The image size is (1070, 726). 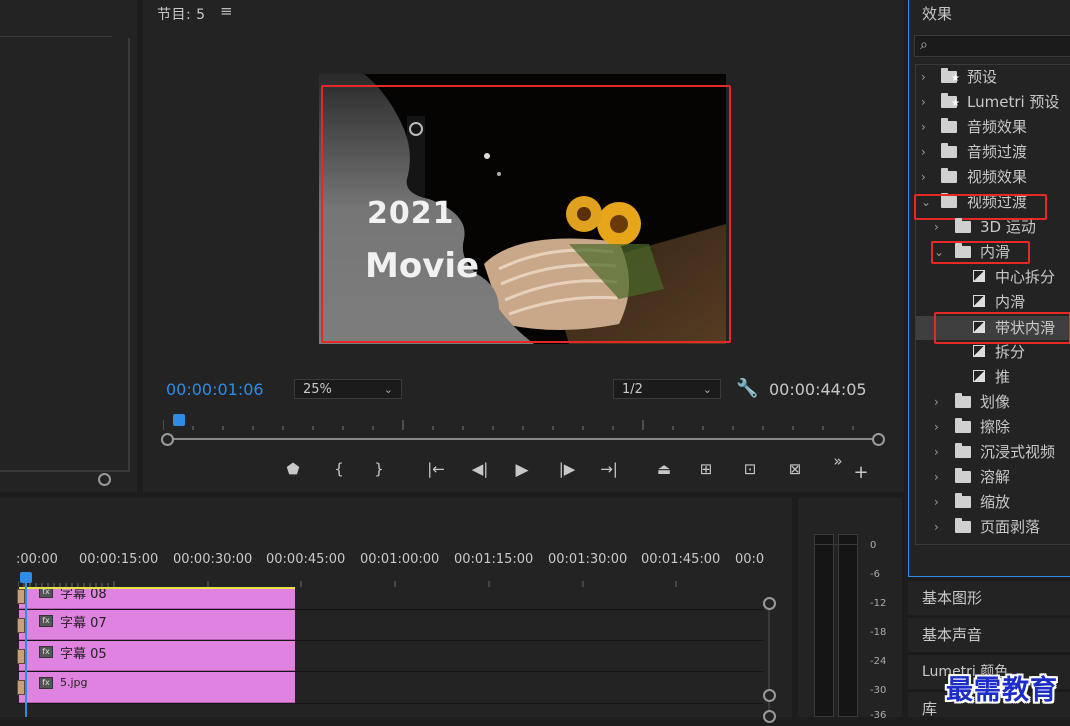 What do you see at coordinates (567, 469) in the screenshot?
I see `step-forward-icon: |▶` at bounding box center [567, 469].